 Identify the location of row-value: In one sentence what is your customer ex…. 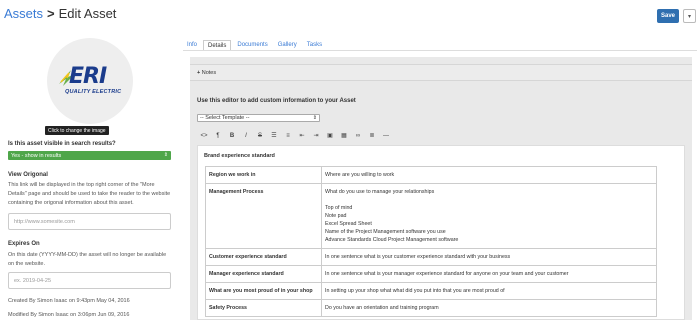
(489, 257).